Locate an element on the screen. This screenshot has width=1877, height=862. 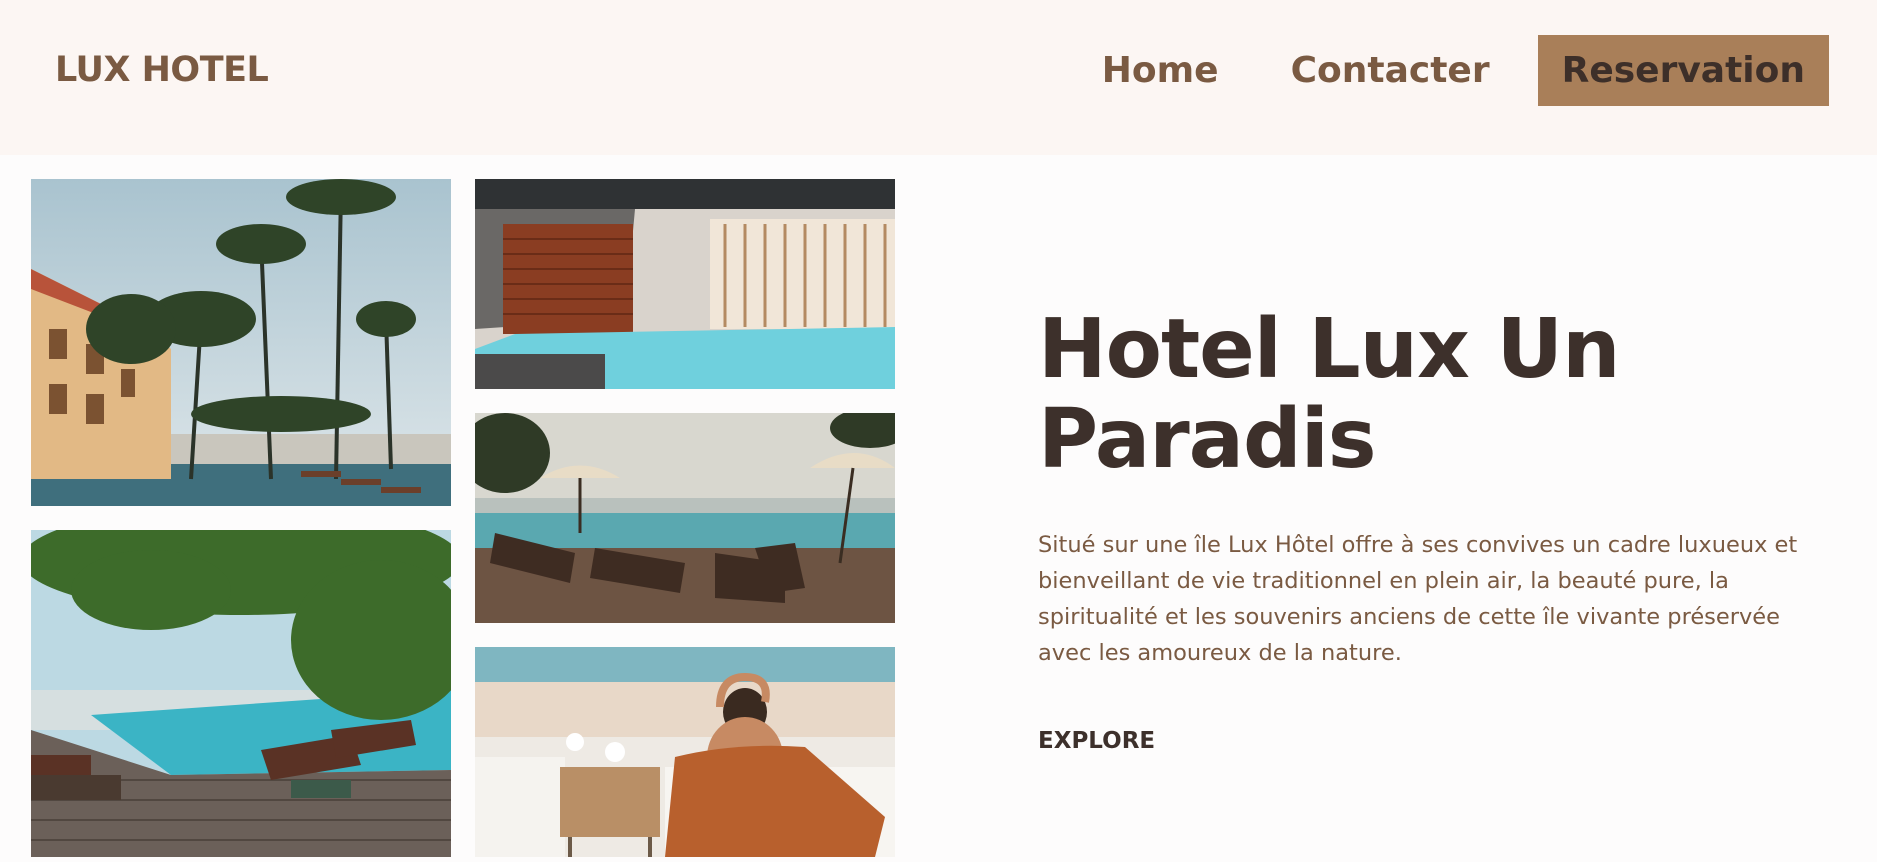
hero-title: Hotel Lux Un Paradis is located at coordinates (1433, 395).